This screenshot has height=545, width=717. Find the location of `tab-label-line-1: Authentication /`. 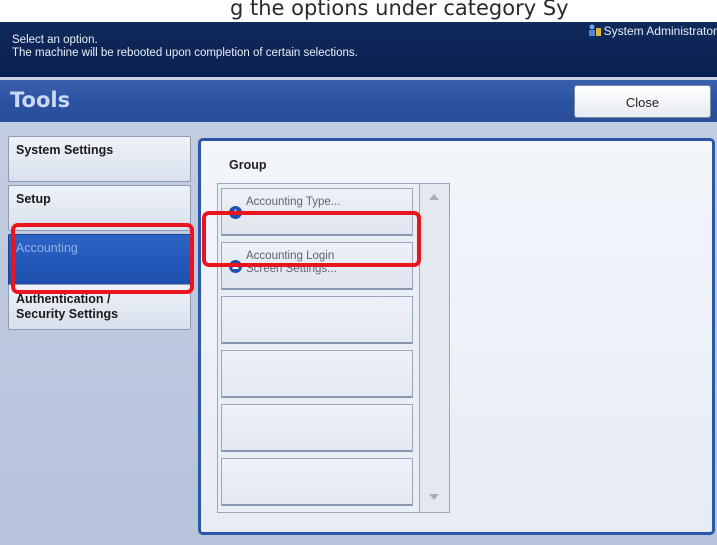

tab-label-line-1: Authentication / is located at coordinates (63, 299).